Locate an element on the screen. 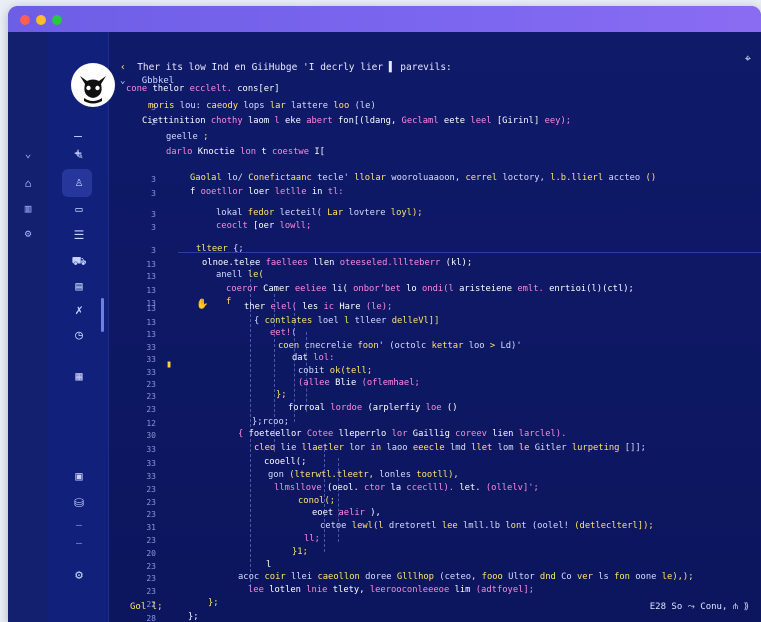 This screenshot has height=622, width=761. line-number: 20 is located at coordinates (151, 553).